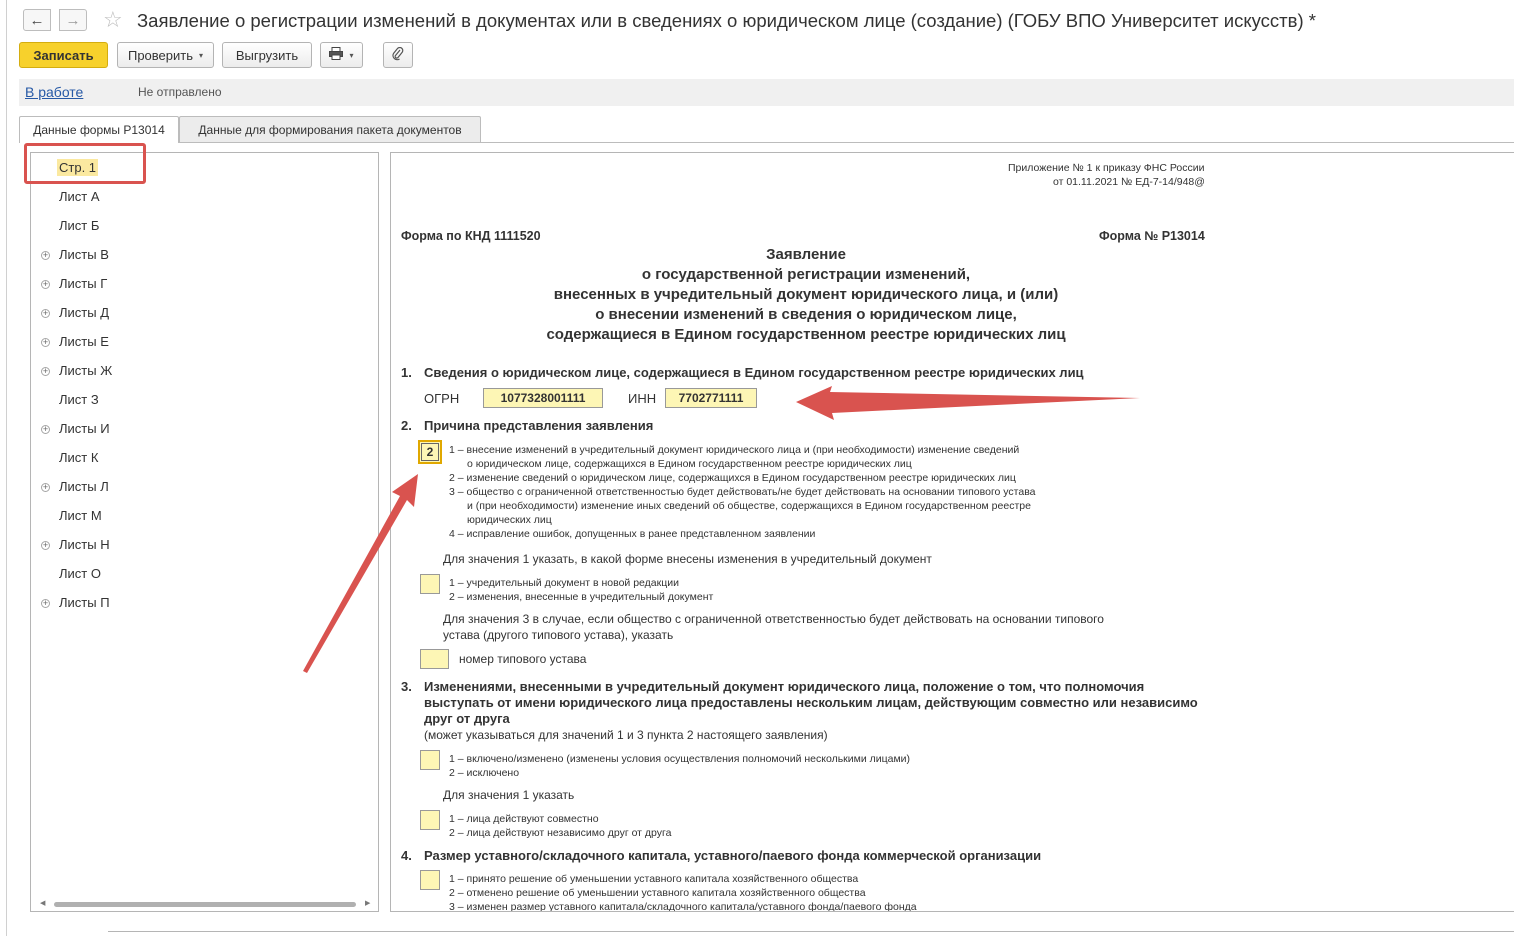  Describe the element at coordinates (406, 686) in the screenshot. I see `section-3-number: 3.` at that location.